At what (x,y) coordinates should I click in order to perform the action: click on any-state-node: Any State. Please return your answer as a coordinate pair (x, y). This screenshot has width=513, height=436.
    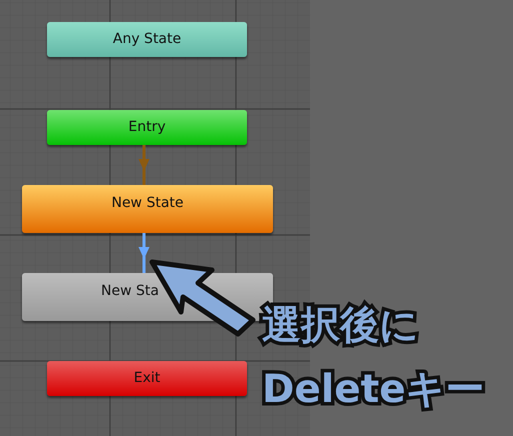
    Looking at the image, I should click on (147, 39).